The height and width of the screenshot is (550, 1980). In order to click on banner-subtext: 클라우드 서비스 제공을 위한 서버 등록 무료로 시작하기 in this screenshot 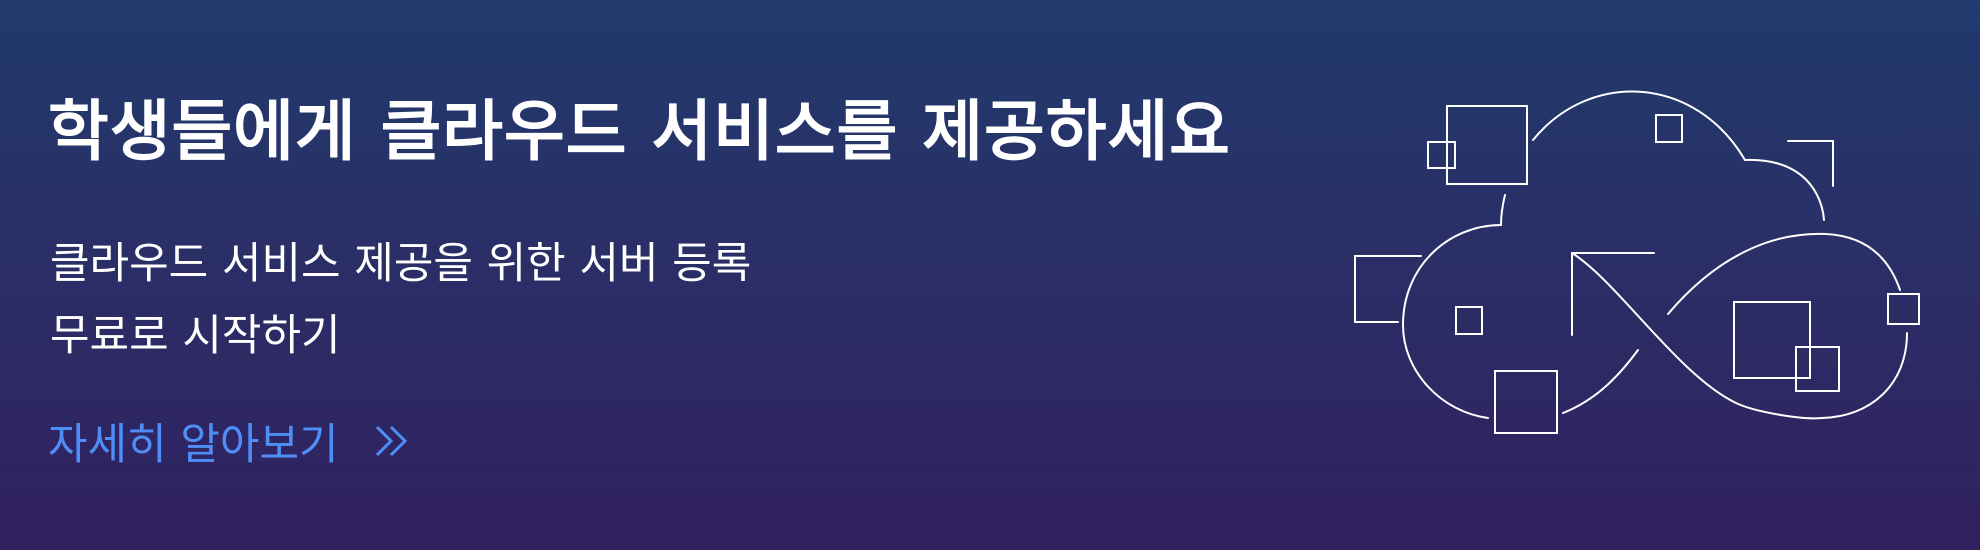, I will do `click(400, 300)`.